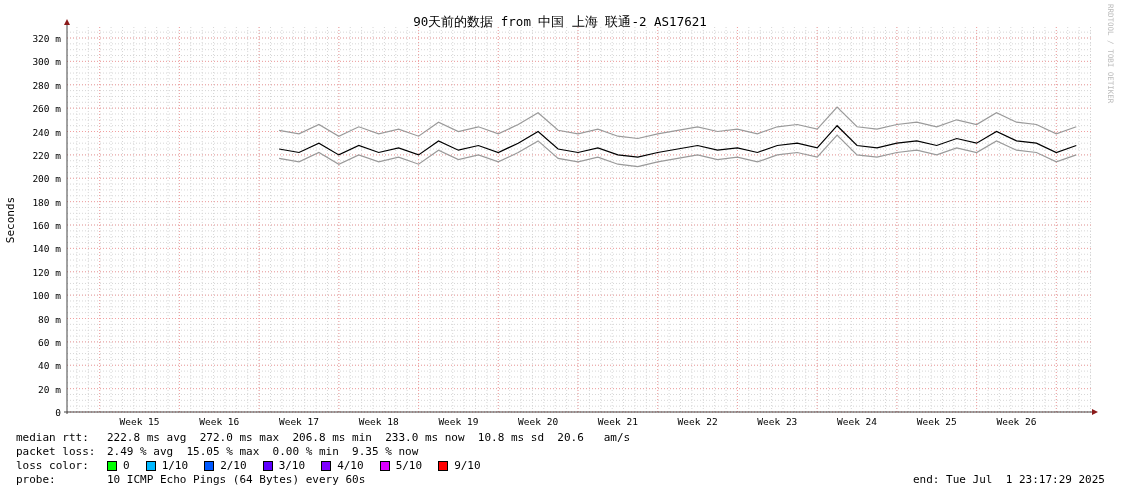  I want to click on legend-text: 1/10, so click(175, 466).